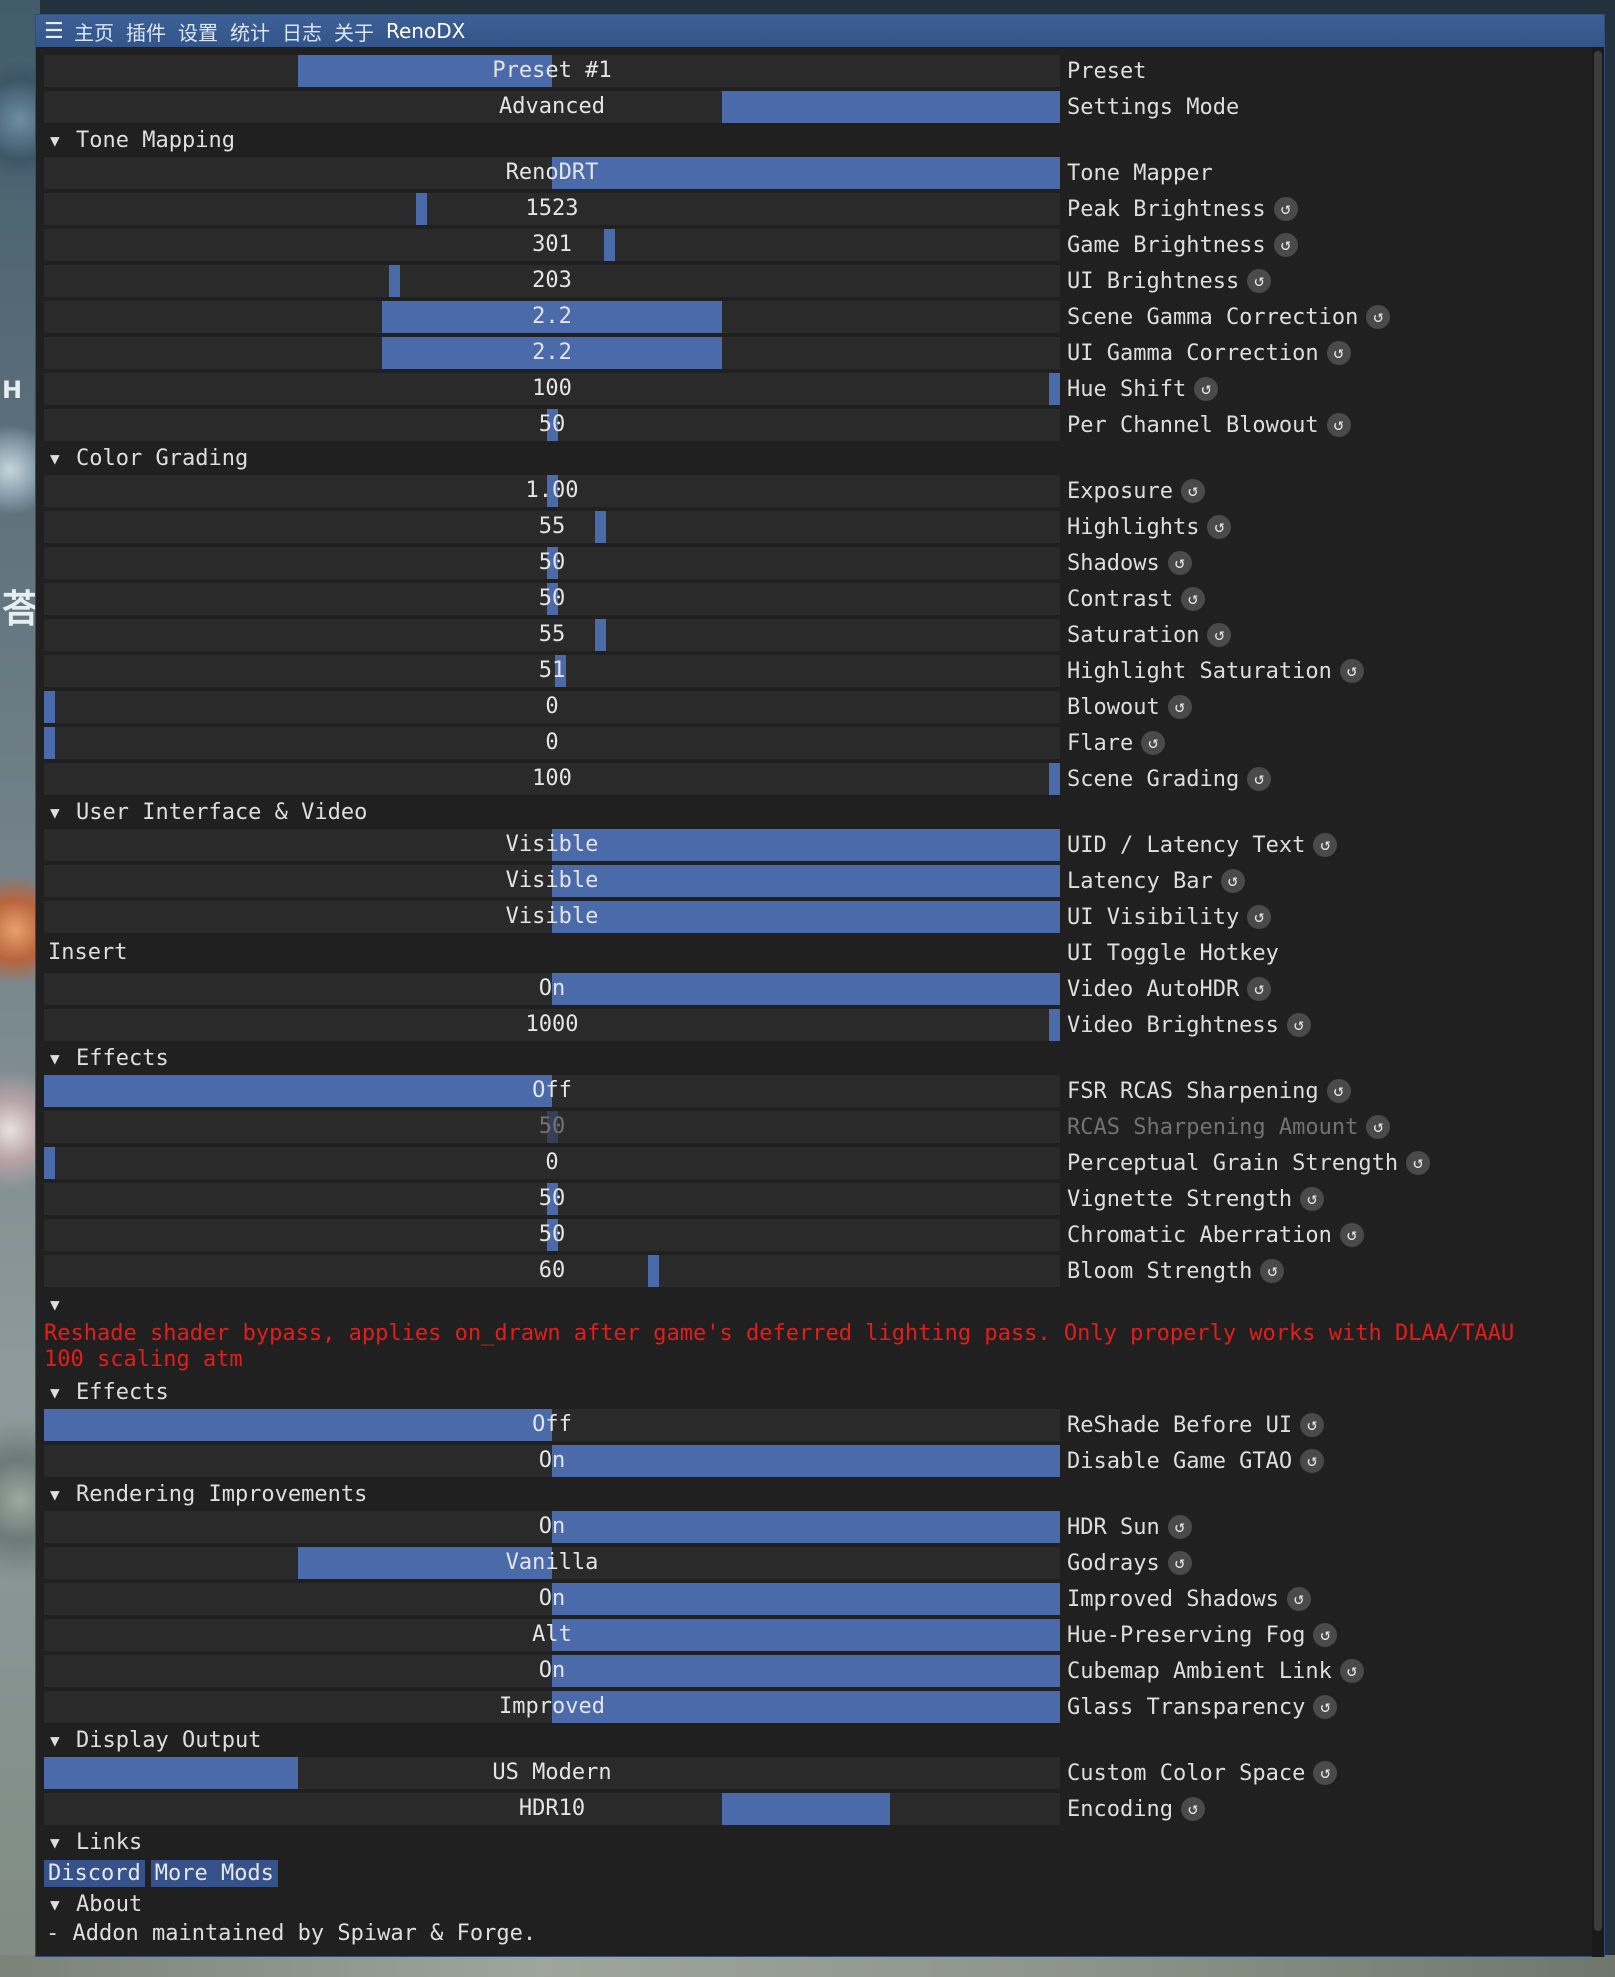  What do you see at coordinates (814, 1740) in the screenshot?
I see `section-display-output: ▼ Display Output` at bounding box center [814, 1740].